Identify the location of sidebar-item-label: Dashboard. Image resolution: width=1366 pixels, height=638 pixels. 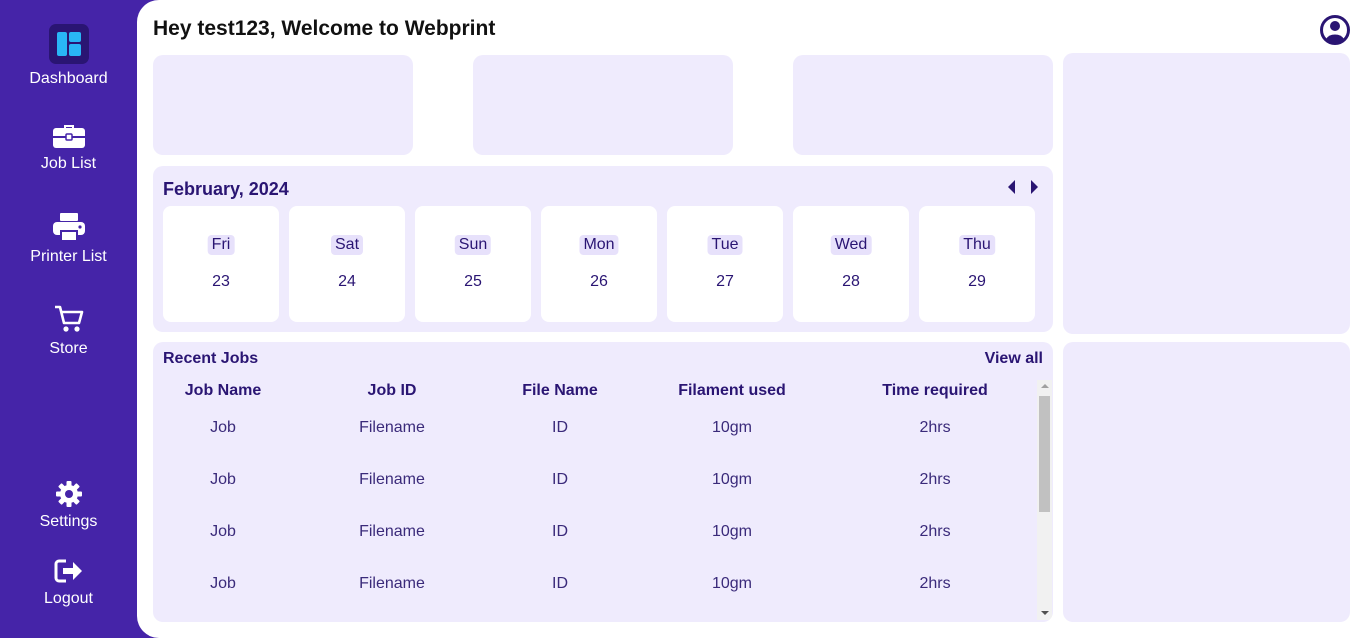
(68, 78).